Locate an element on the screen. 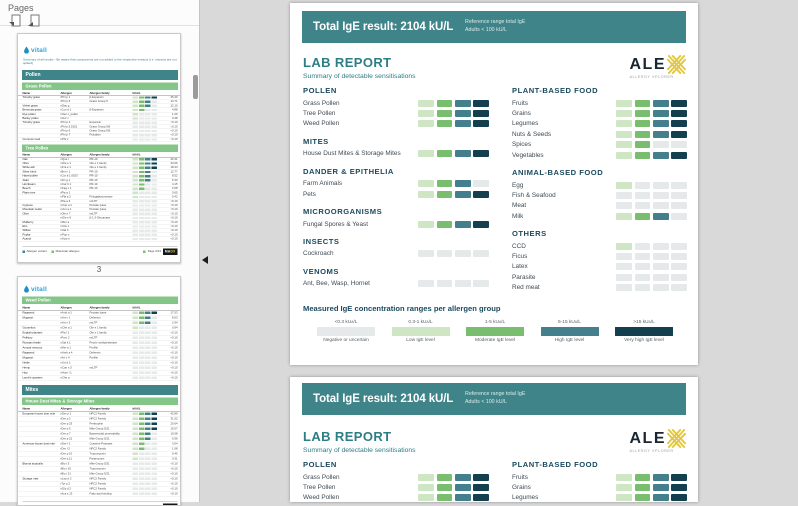 The width and height of the screenshot is (798, 506). allergen-label: Grass Pollen is located at coordinates (360, 477).